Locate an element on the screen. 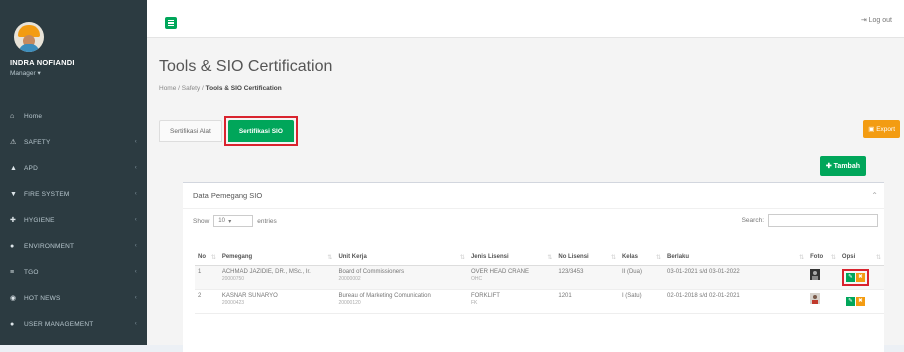  user-name: INDRA NOFIANDI is located at coordinates (42, 62).